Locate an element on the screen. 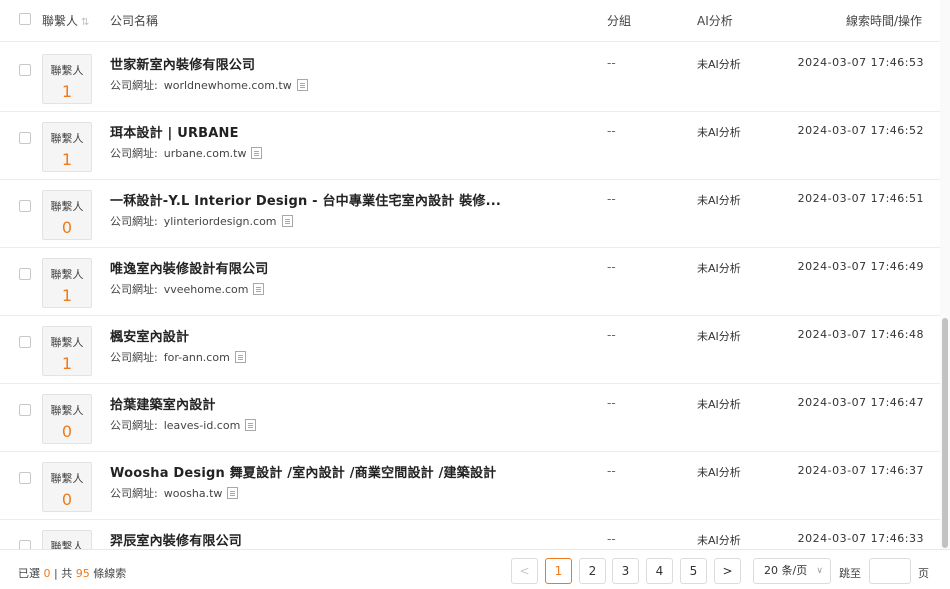 The width and height of the screenshot is (950, 589). company-name: Woosha Design 舞夏設計 /室內設計 /商業空間設計 /建築設計 is located at coordinates (303, 471).